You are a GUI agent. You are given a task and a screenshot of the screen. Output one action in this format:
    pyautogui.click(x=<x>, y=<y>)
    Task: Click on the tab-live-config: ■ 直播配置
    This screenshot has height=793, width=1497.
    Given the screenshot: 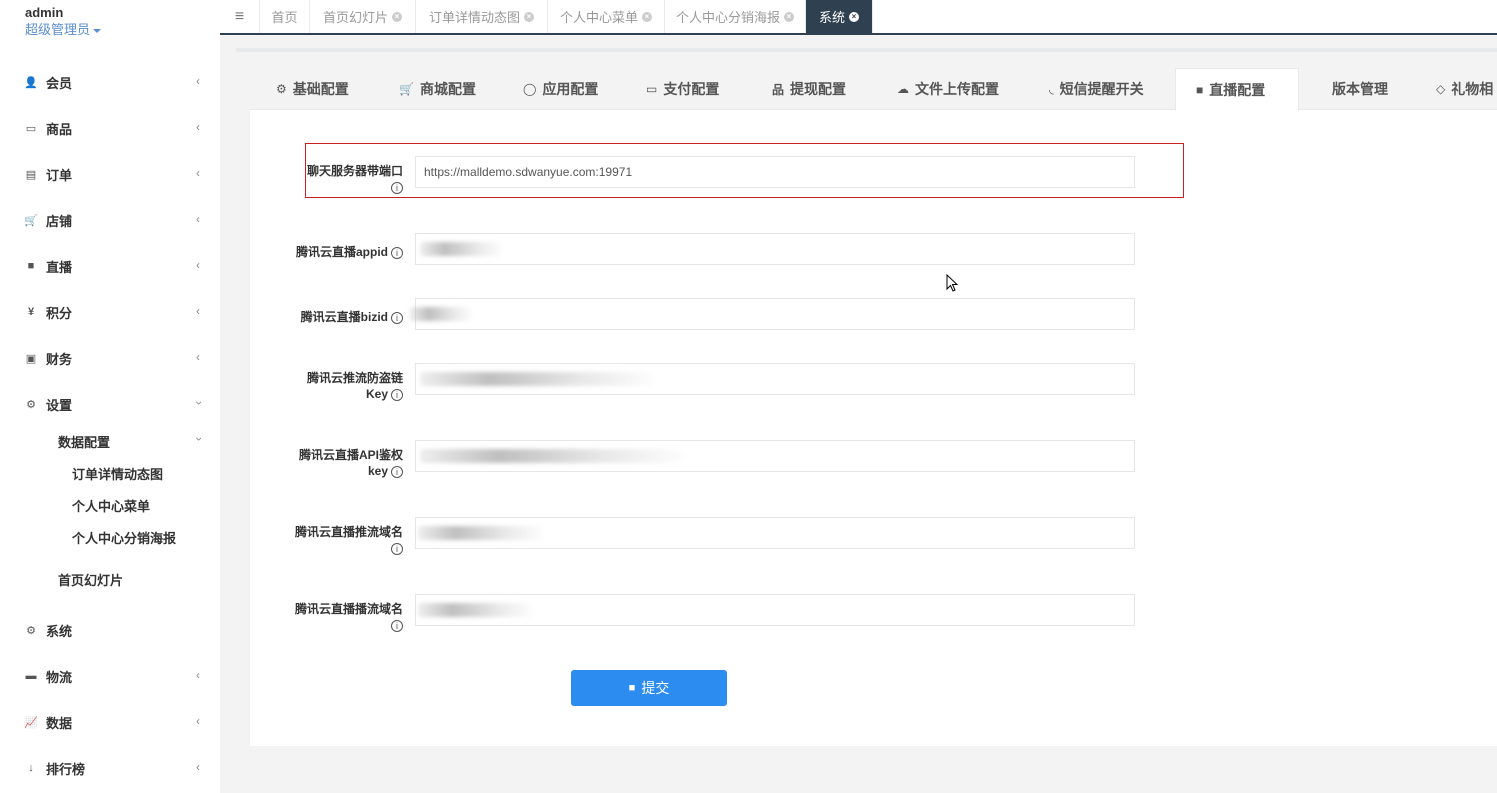 What is the action you would take?
    pyautogui.click(x=1237, y=89)
    